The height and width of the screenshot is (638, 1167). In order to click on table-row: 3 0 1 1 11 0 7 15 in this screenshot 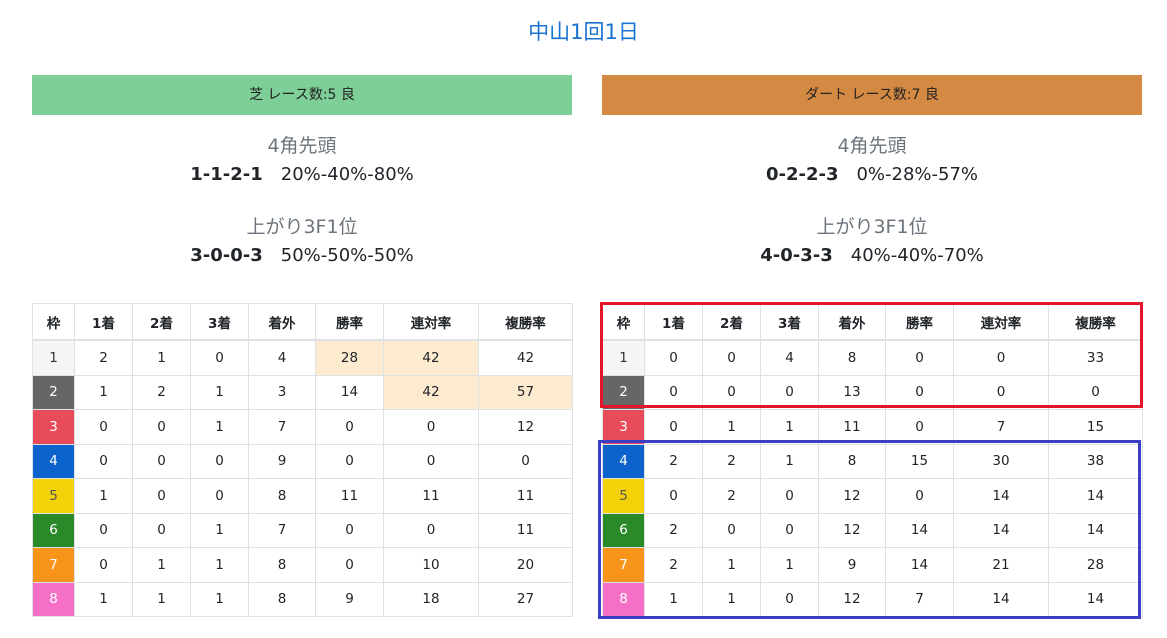, I will do `click(872, 427)`.